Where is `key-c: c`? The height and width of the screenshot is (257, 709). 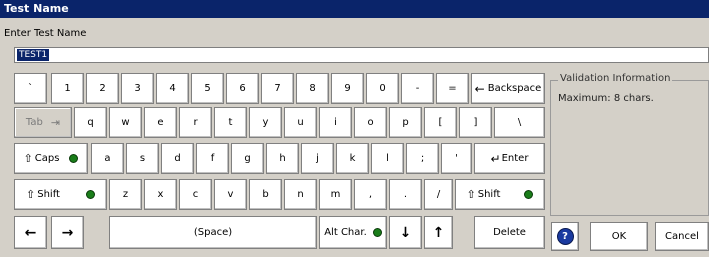
key-c: c is located at coordinates (195, 194).